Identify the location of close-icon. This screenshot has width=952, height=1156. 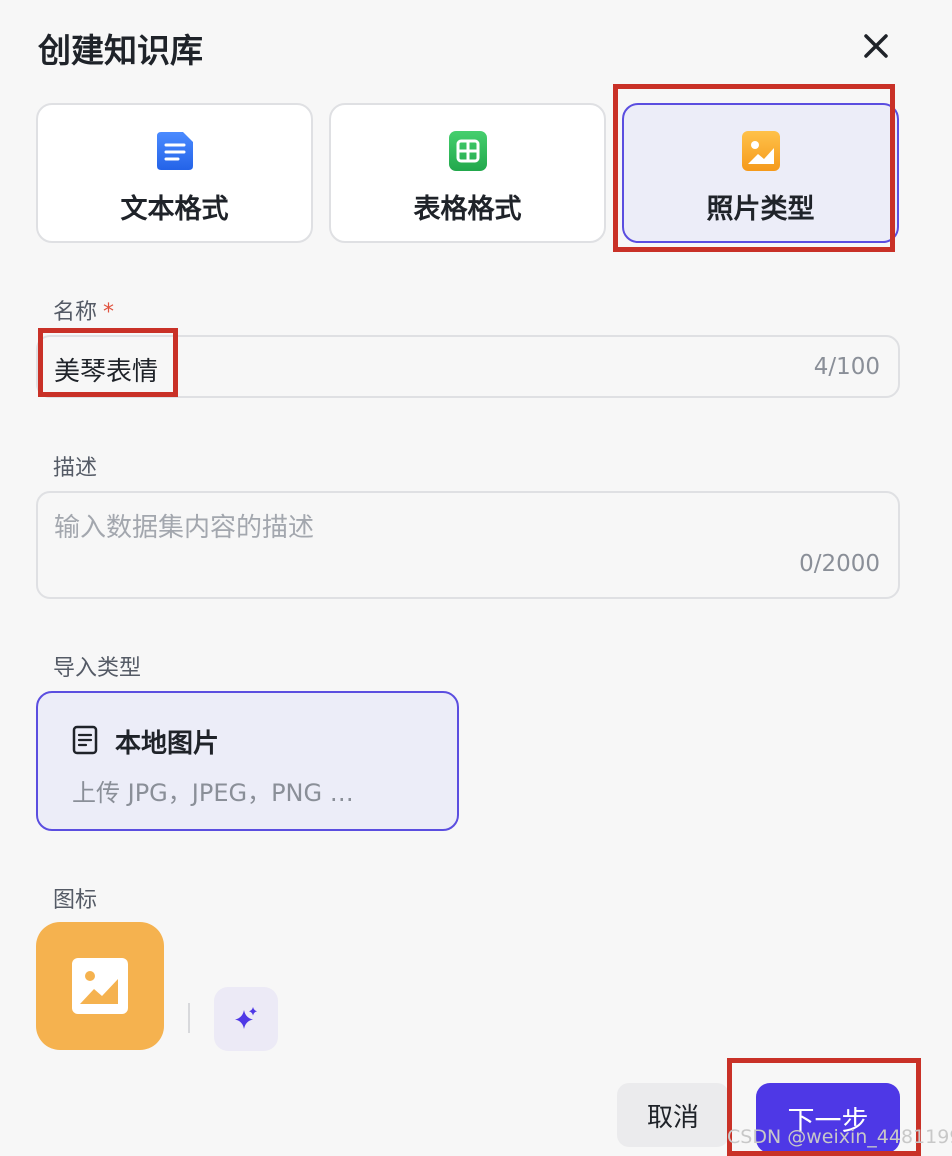
(876, 46).